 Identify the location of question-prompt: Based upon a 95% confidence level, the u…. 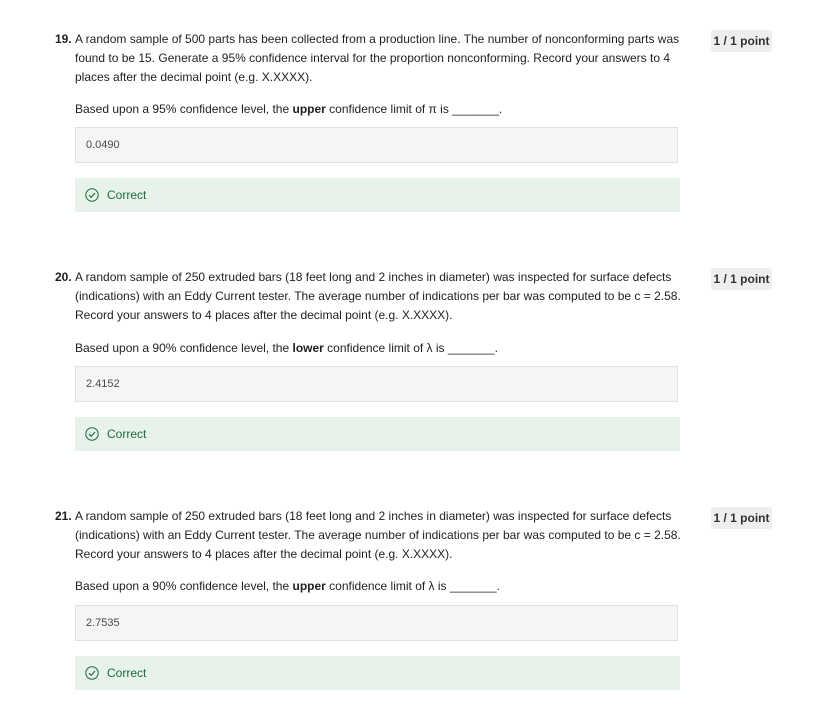
(381, 109).